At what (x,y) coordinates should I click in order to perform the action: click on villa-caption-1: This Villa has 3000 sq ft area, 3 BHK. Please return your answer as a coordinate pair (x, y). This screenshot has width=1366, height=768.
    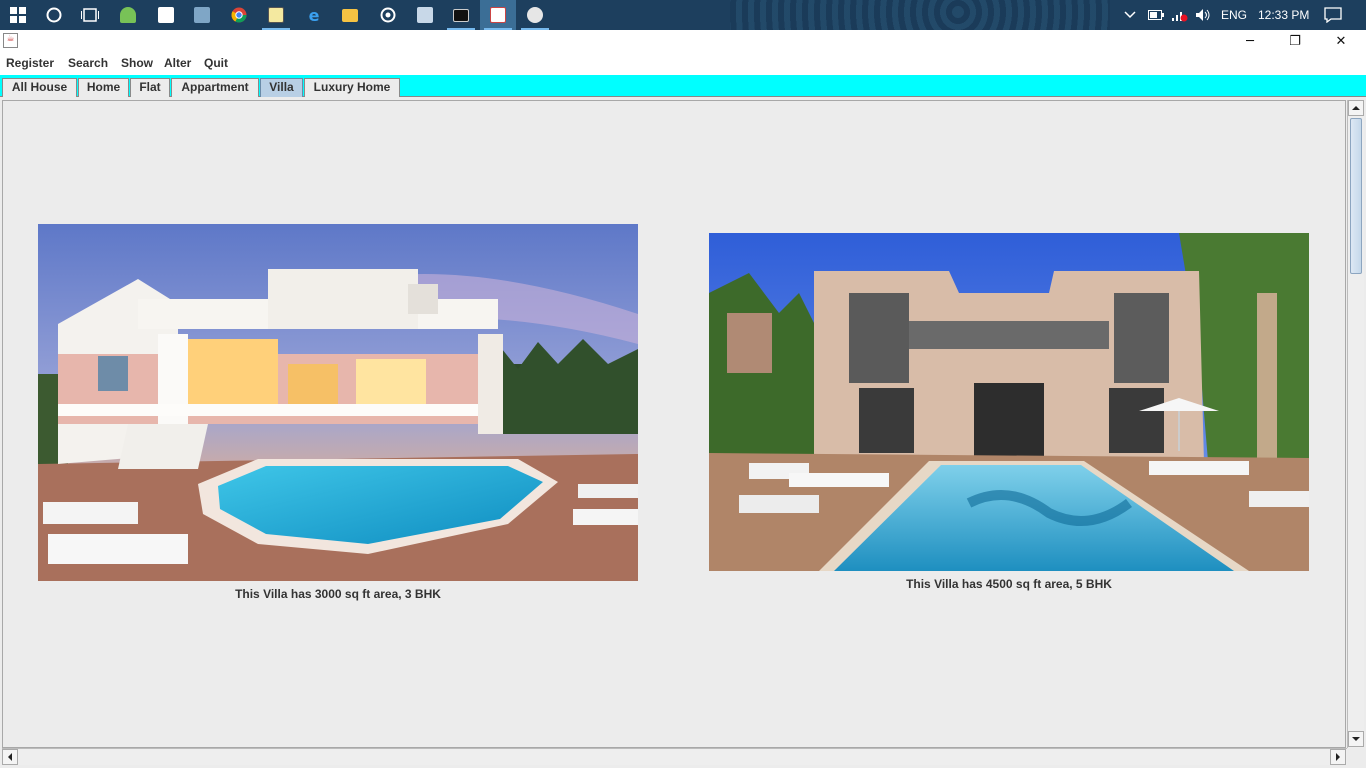
    Looking at the image, I should click on (338, 594).